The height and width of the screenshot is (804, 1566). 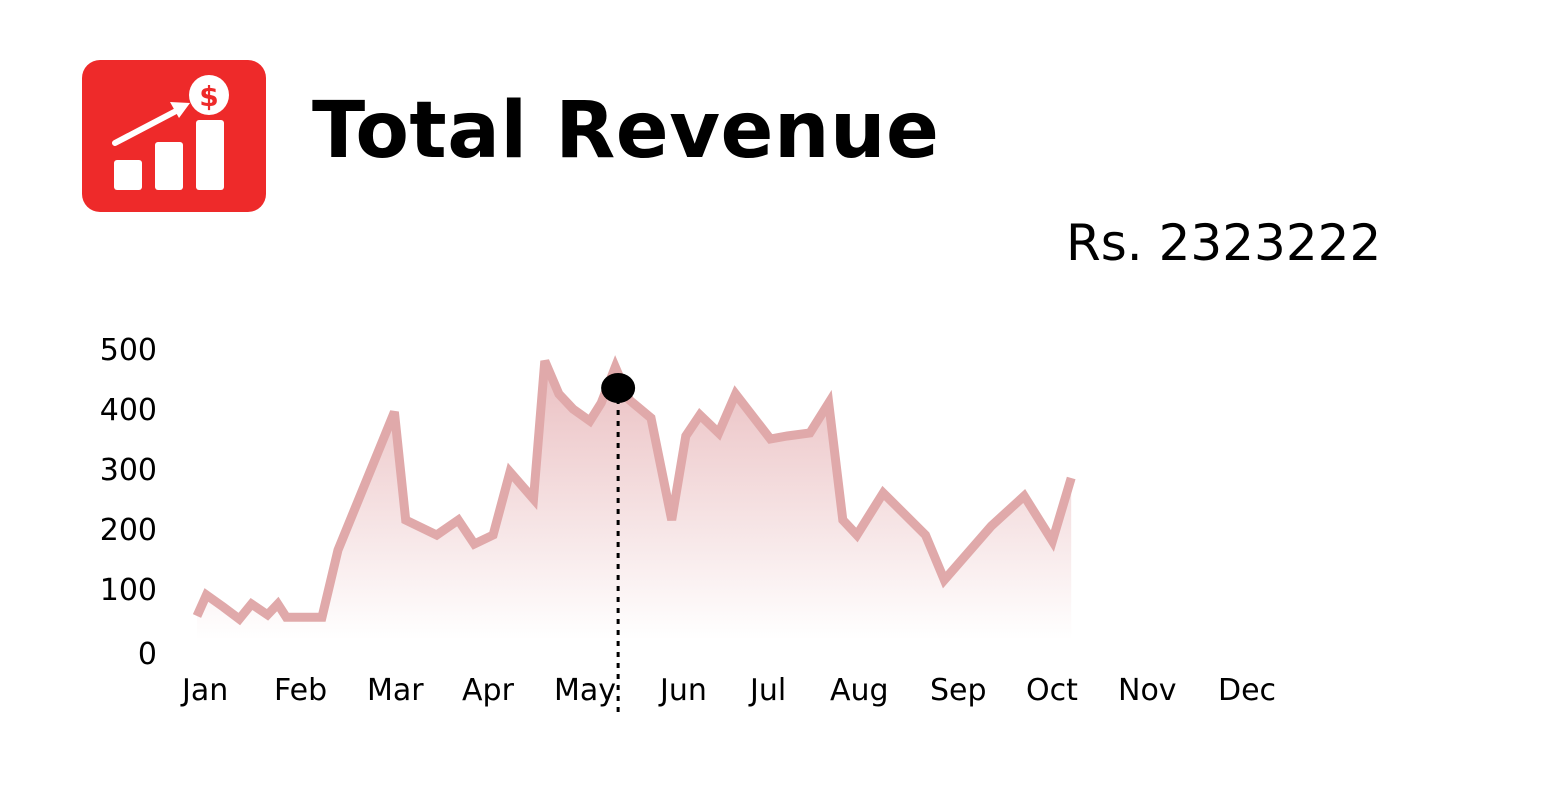 What do you see at coordinates (395, 690) in the screenshot?
I see `x-tick-label: Mar` at bounding box center [395, 690].